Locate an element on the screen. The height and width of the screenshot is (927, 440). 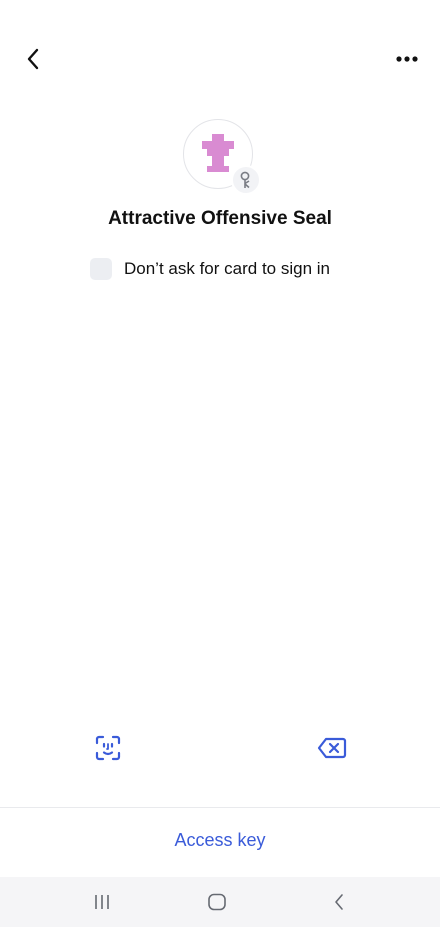
key-icon is located at coordinates (245, 180).